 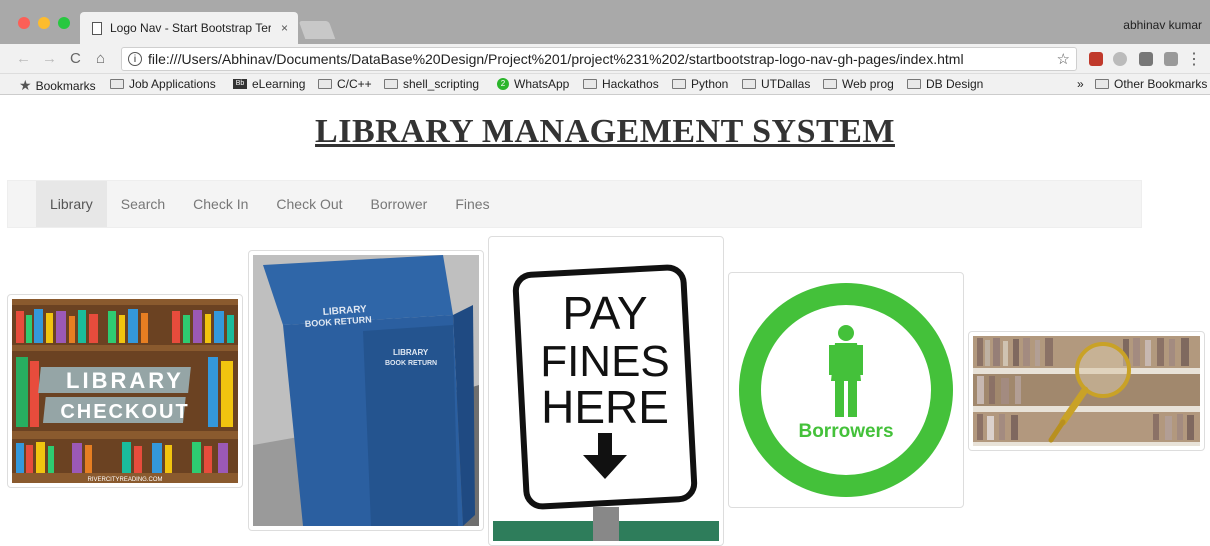 I want to click on bookmark-db-design: DB Design, so click(x=945, y=84).